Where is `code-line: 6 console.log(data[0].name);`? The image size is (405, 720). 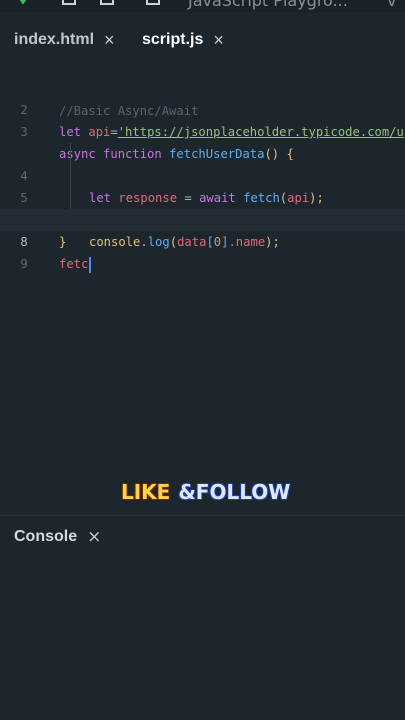 code-line: 6 console.log(data[0].name); is located at coordinates (202, 207).